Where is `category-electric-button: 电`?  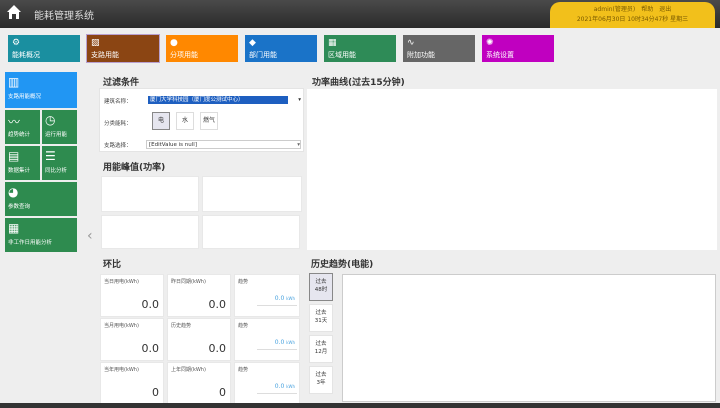
category-electric-button: 电 is located at coordinates (161, 121).